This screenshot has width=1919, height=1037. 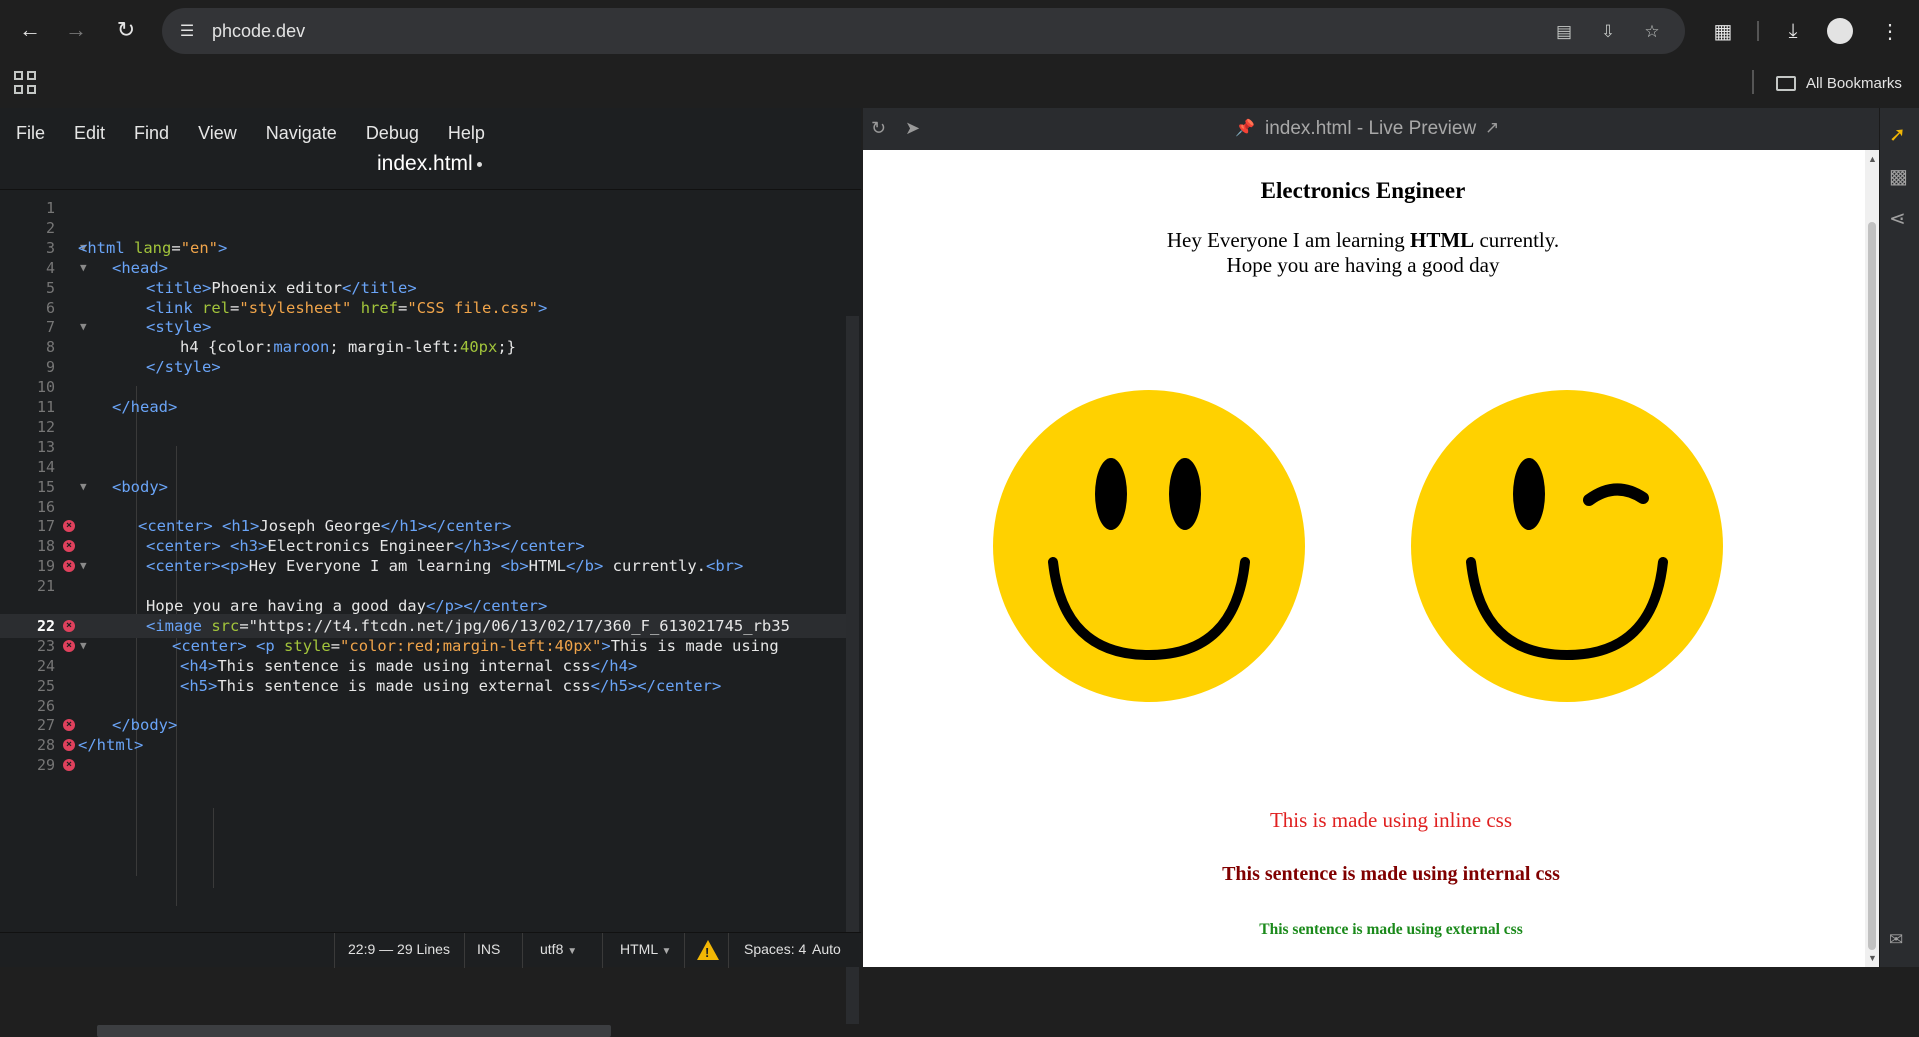 What do you see at coordinates (923, 31) in the screenshot?
I see `address-bar: ☰ phcode.dev ▤ ⇩ ☆` at bounding box center [923, 31].